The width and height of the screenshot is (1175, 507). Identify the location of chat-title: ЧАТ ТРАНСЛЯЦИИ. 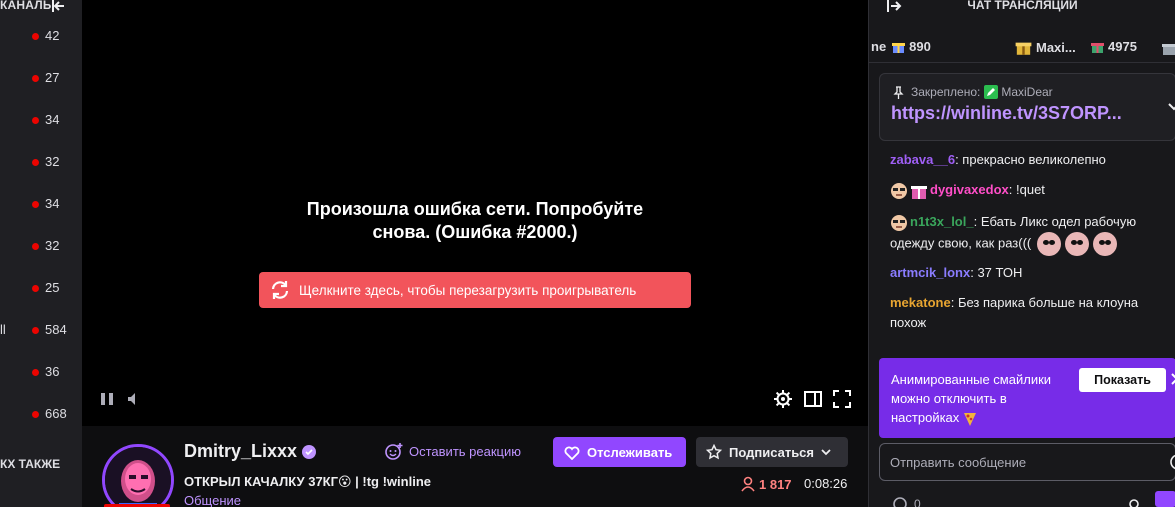
(1022, 6).